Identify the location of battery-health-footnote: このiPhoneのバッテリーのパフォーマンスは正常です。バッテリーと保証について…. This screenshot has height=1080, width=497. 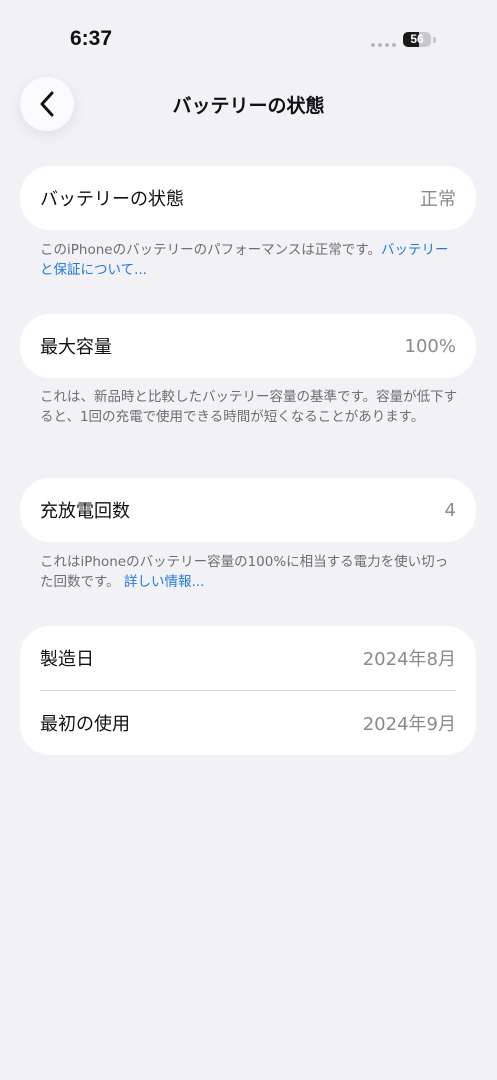
(250, 260).